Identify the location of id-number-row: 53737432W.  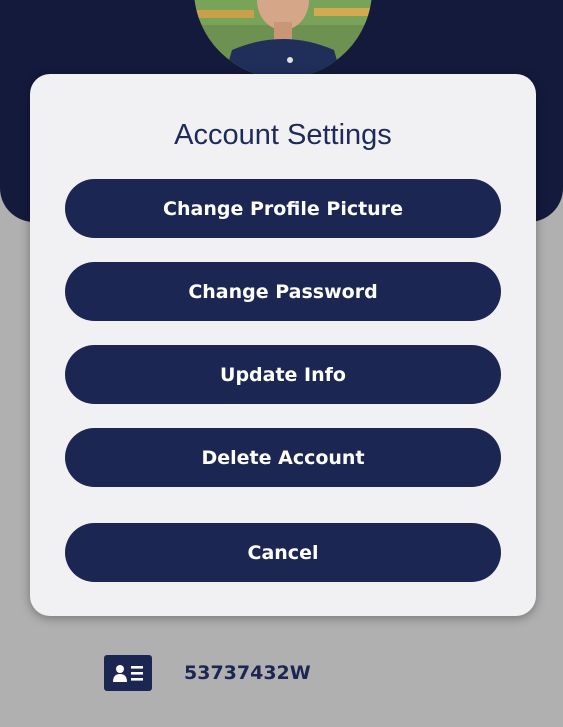
(207, 673).